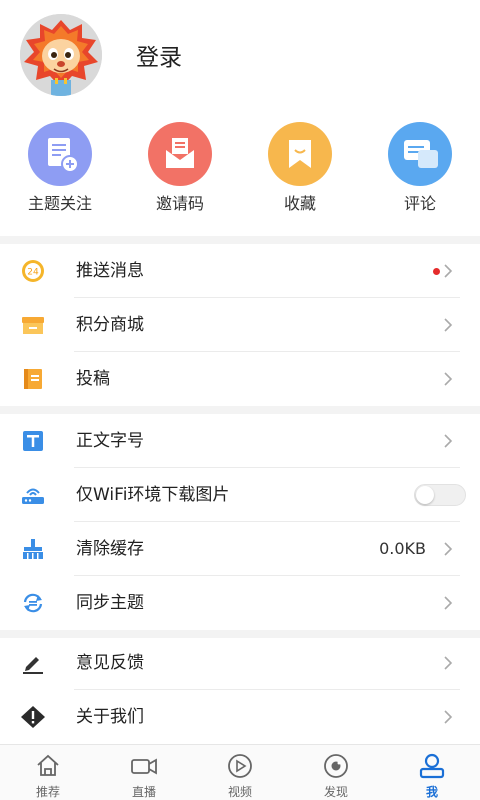 The image size is (480, 800). What do you see at coordinates (335, 792) in the screenshot?
I see `tab-label: 发现` at bounding box center [335, 792].